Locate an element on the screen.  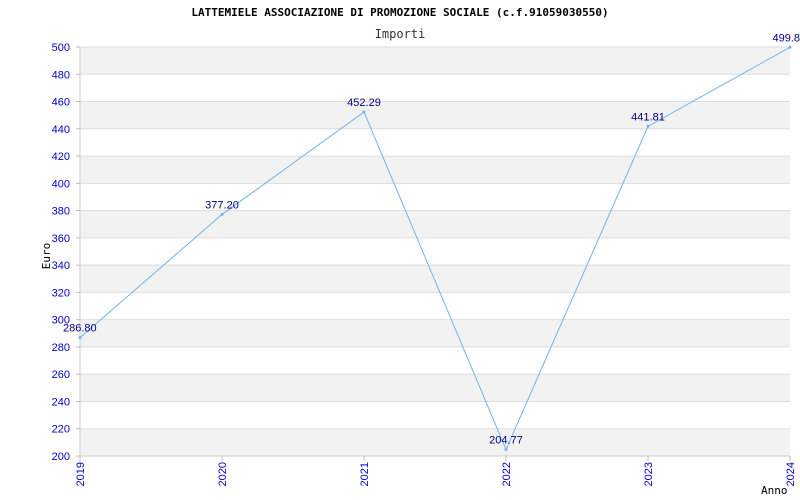
y-tick-label: 340 is located at coordinates (61, 266).